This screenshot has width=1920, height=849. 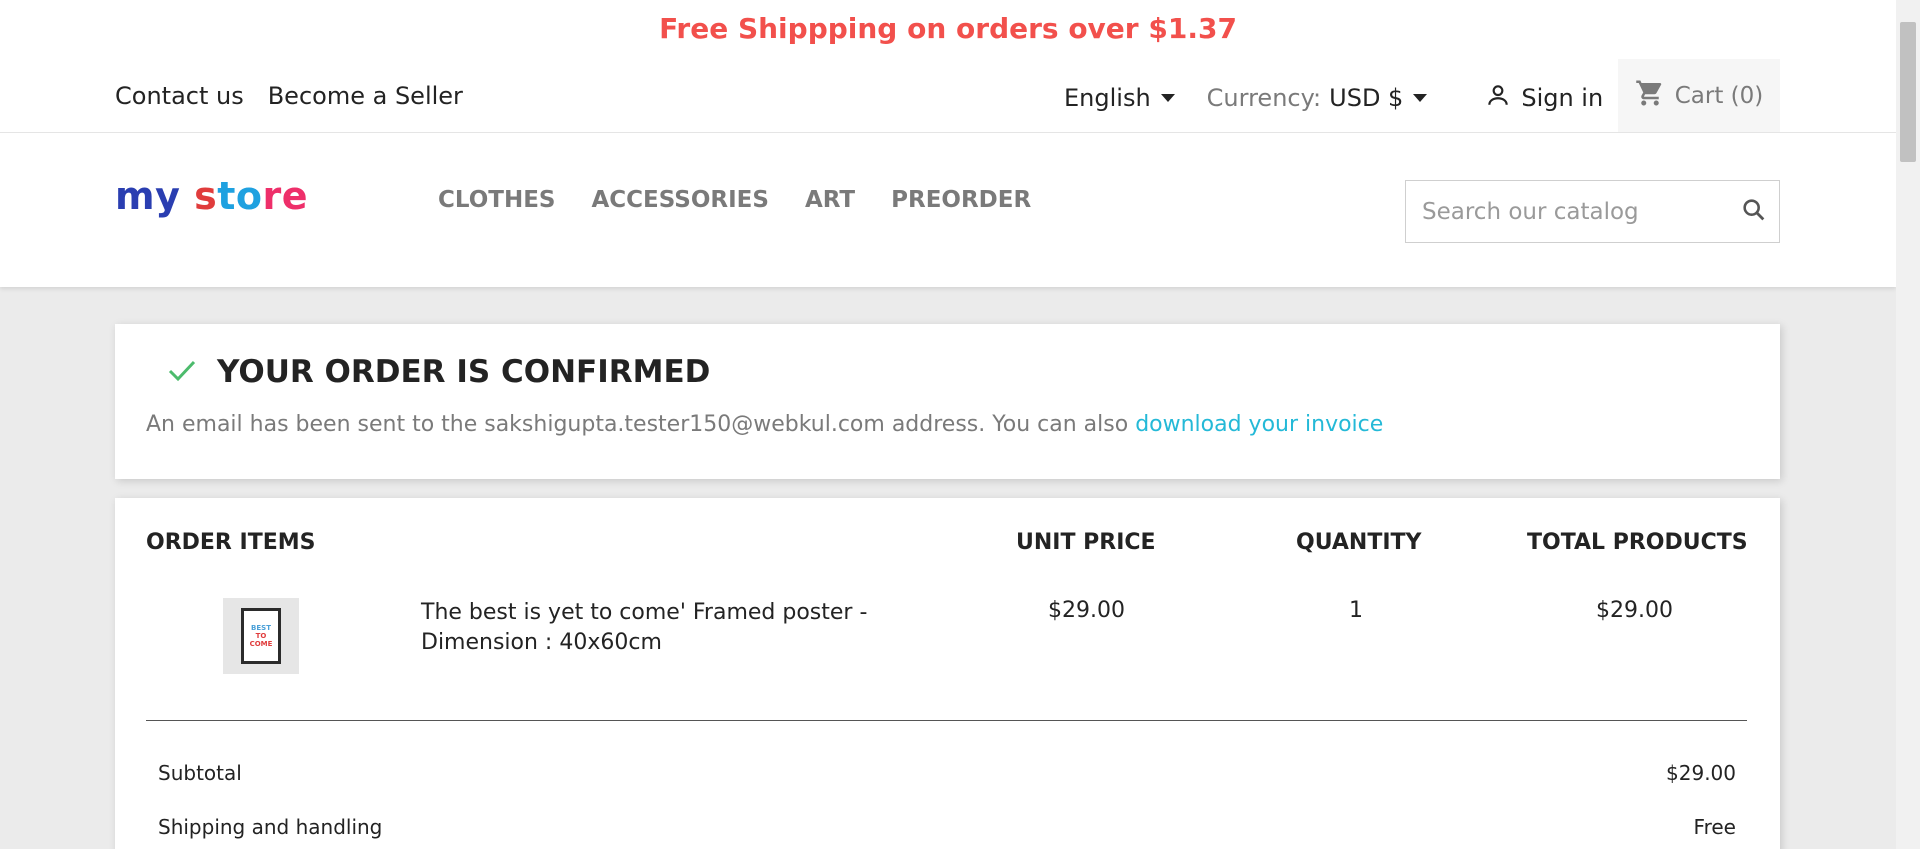 I want to click on promo-banner: Free Shippping on orders over $1.37, so click(x=948, y=28).